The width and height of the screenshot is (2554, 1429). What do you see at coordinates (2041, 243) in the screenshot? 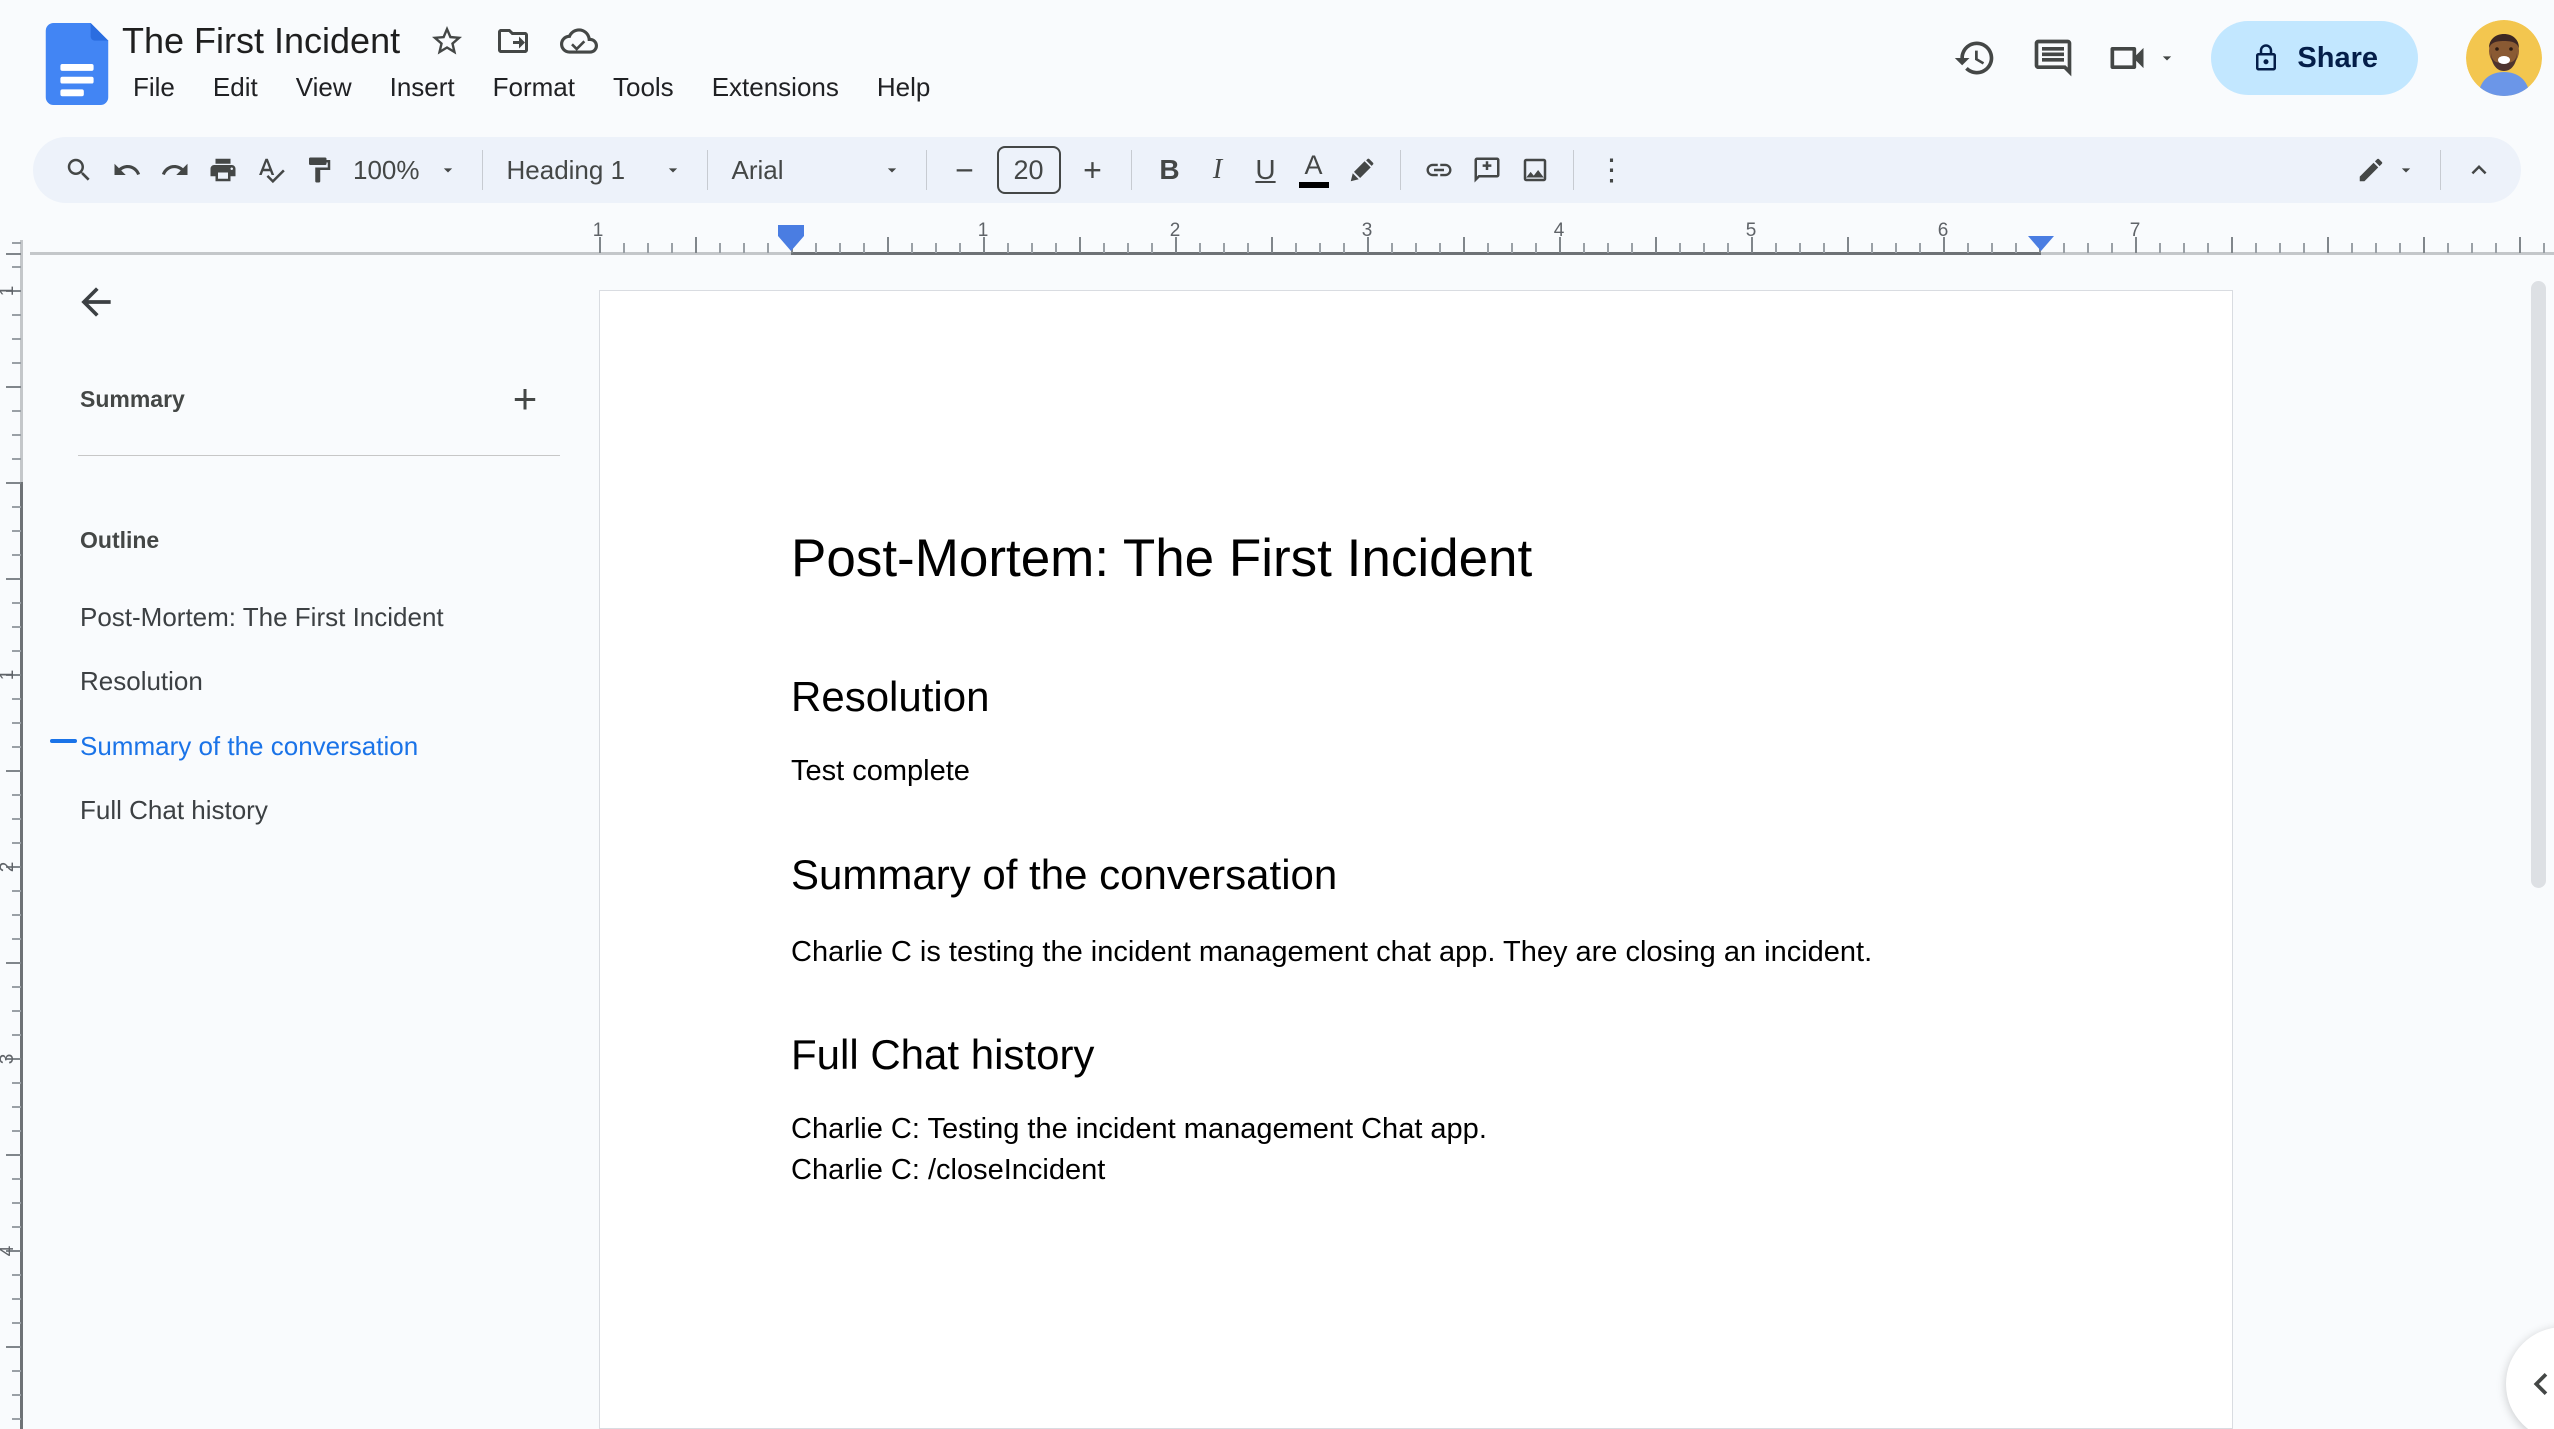
I see `right-indent-marker` at bounding box center [2041, 243].